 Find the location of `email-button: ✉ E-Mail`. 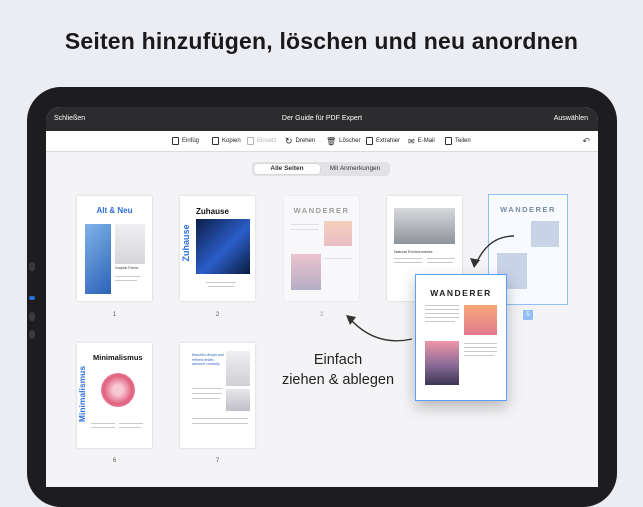

email-button: ✉ E-Mail is located at coordinates (421, 141).